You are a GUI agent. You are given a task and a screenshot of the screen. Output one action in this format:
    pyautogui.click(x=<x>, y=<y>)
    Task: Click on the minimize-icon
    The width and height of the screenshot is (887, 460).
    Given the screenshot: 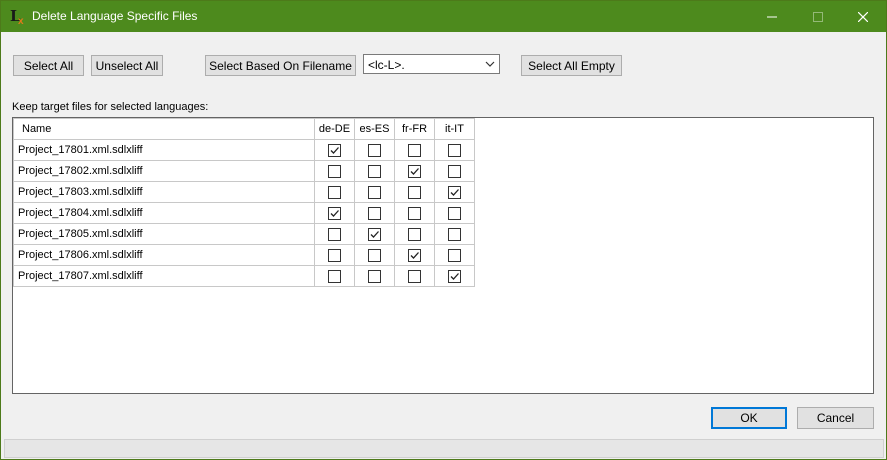 What is the action you would take?
    pyautogui.click(x=772, y=16)
    